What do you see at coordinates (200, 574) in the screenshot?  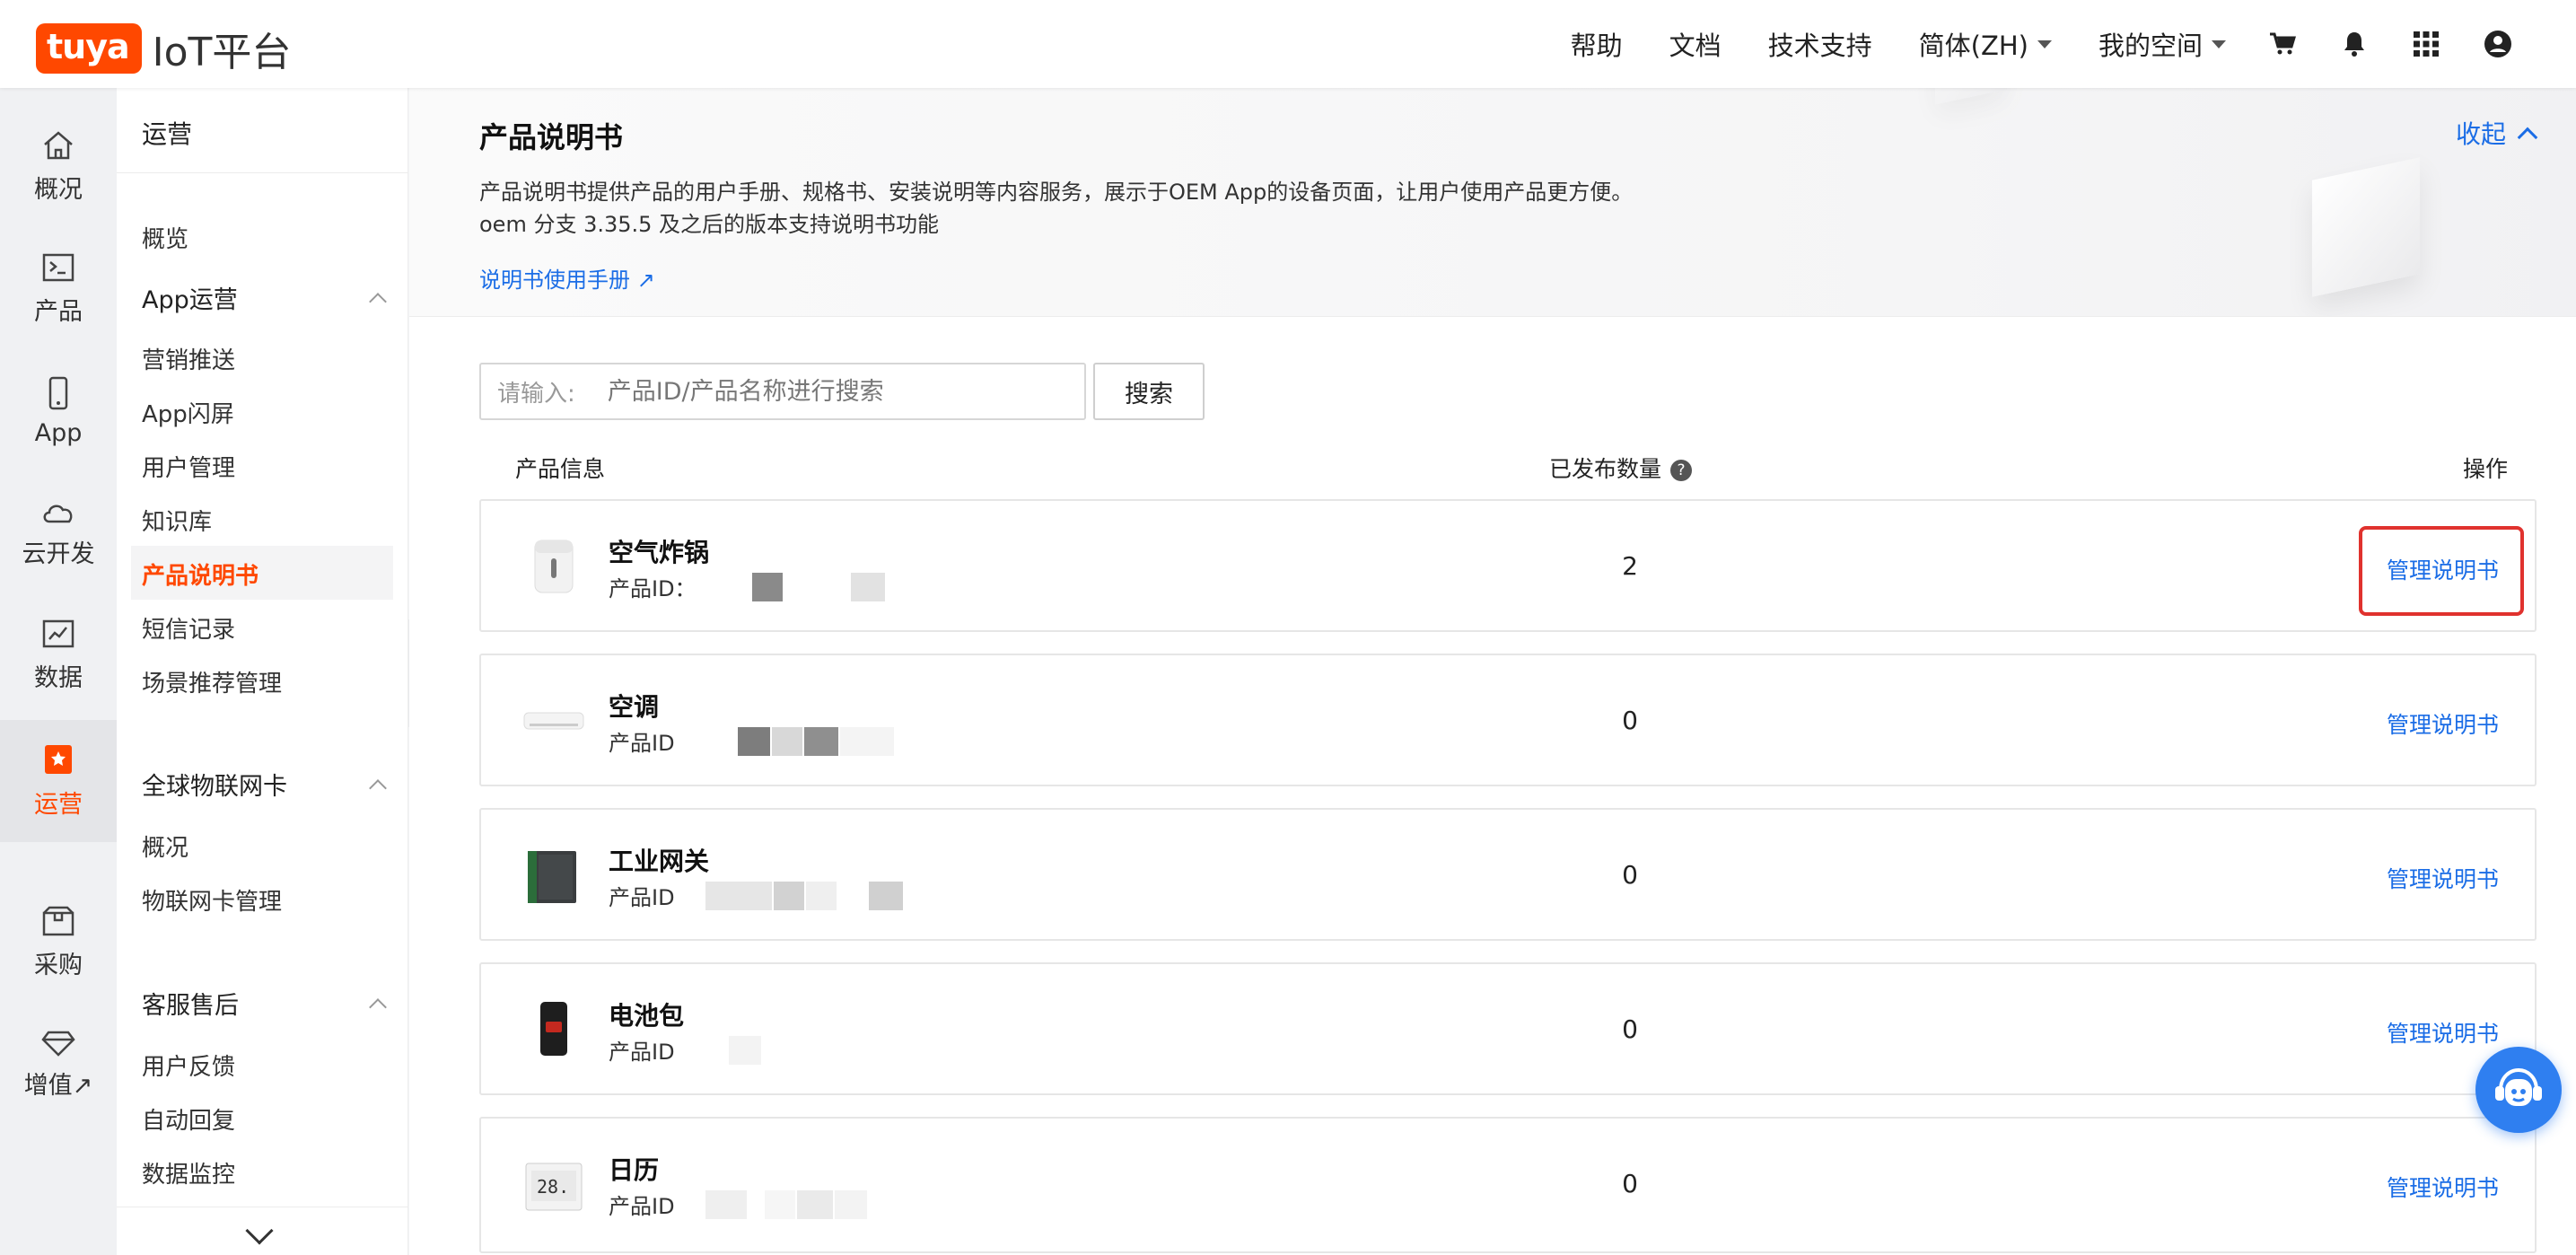 I see `submenu-item-product-manual: 产品说明书` at bounding box center [200, 574].